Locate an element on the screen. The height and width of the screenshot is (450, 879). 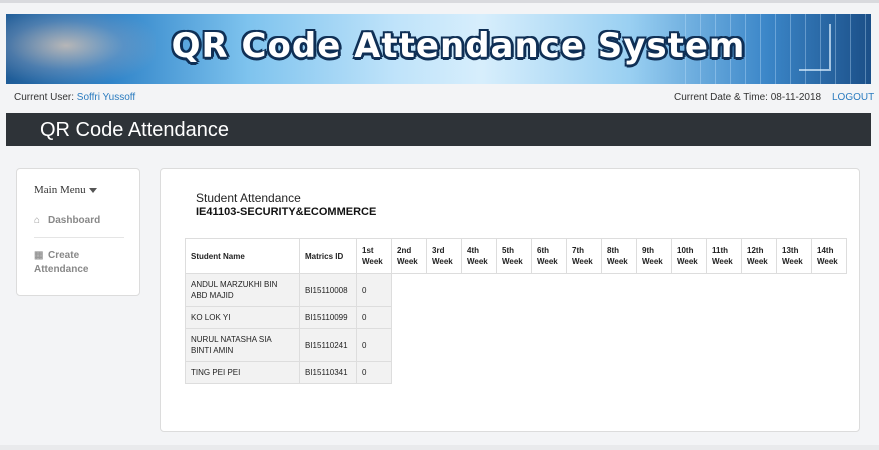
table-row: KO LOK YI BI15110099 0 is located at coordinates (516, 317).